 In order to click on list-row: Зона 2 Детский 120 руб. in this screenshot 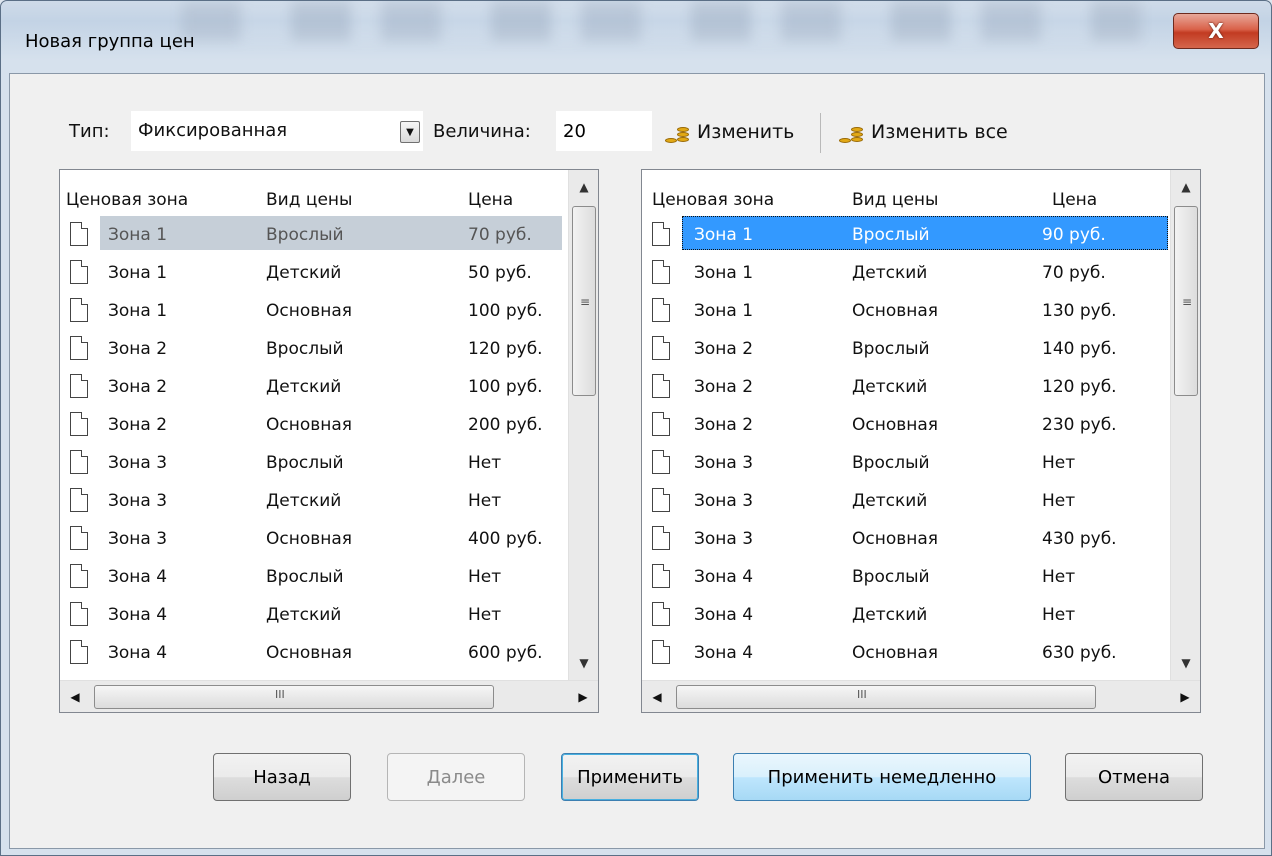, I will do `click(906, 387)`.